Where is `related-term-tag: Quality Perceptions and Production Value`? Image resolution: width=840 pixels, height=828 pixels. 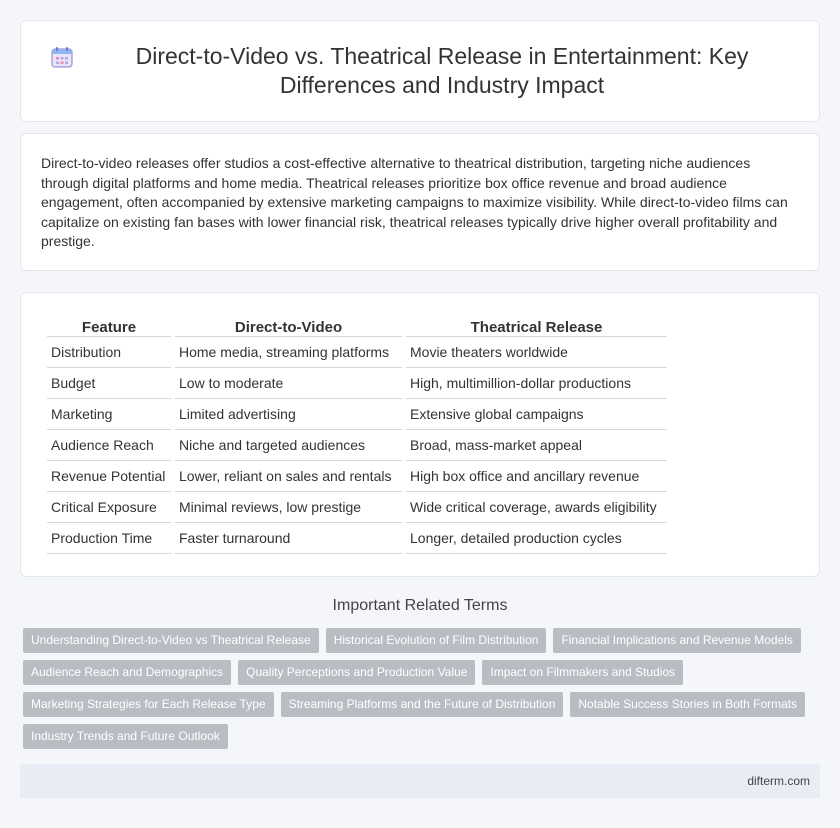
related-term-tag: Quality Perceptions and Production Value is located at coordinates (357, 672).